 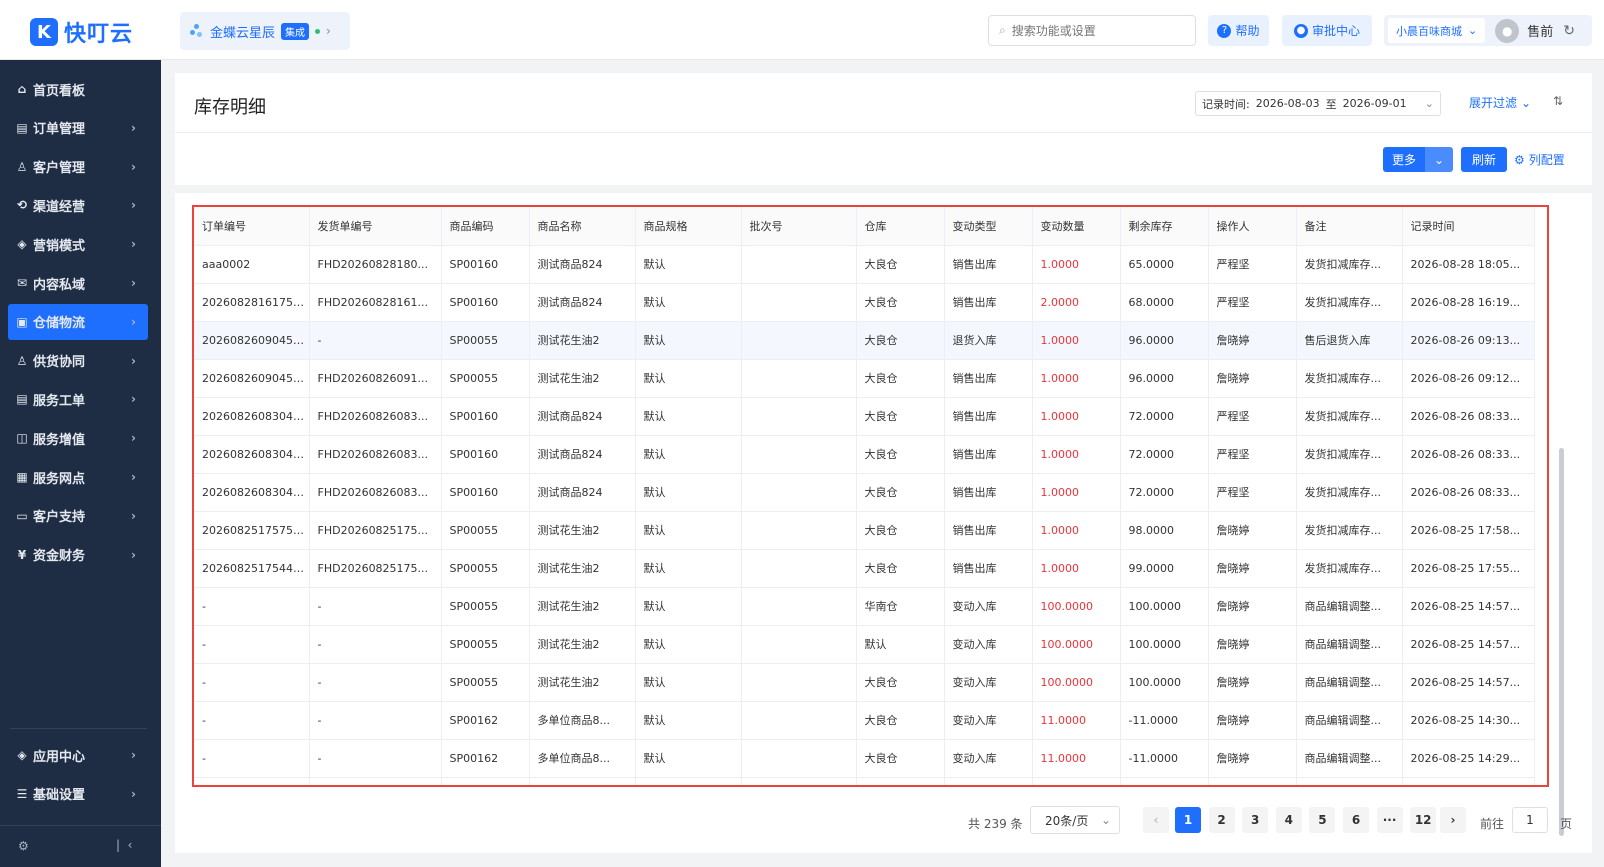 I want to click on page-button: ···, so click(x=1389, y=820).